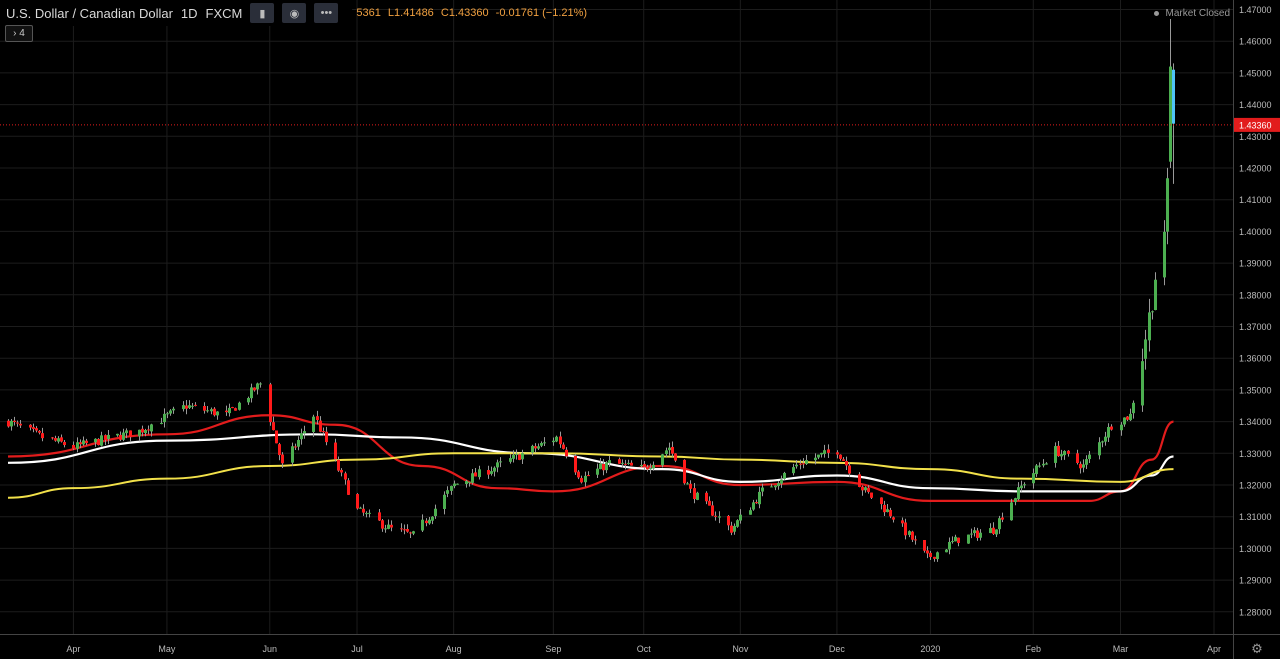 Image resolution: width=1280 pixels, height=659 pixels. What do you see at coordinates (1255, 454) in the screenshot?
I see `price-tick-label: 1.33000` at bounding box center [1255, 454].